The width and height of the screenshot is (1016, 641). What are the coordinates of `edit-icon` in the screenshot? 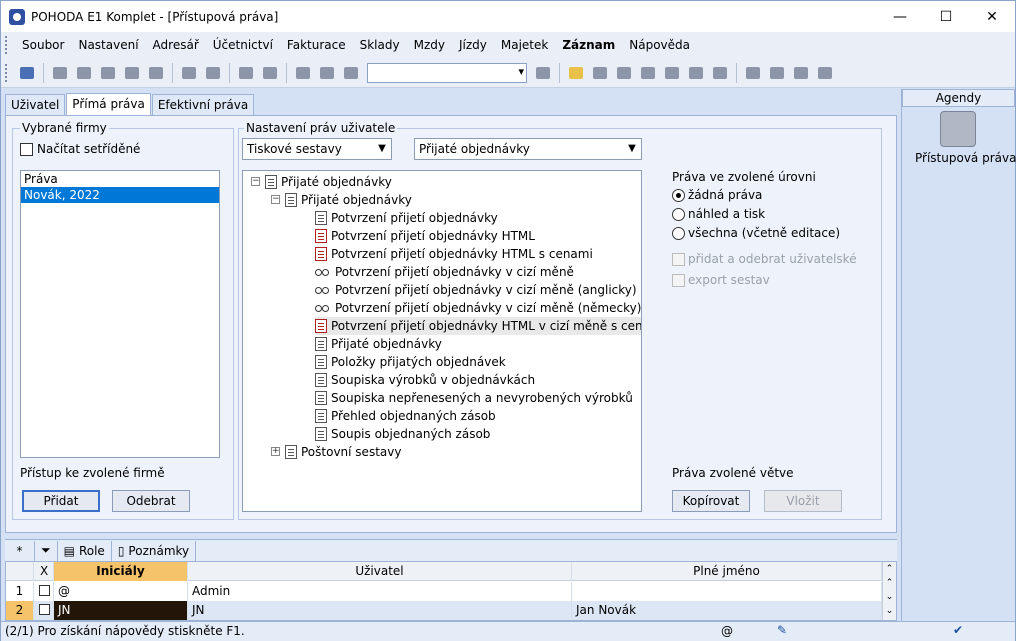 It's located at (213, 73).